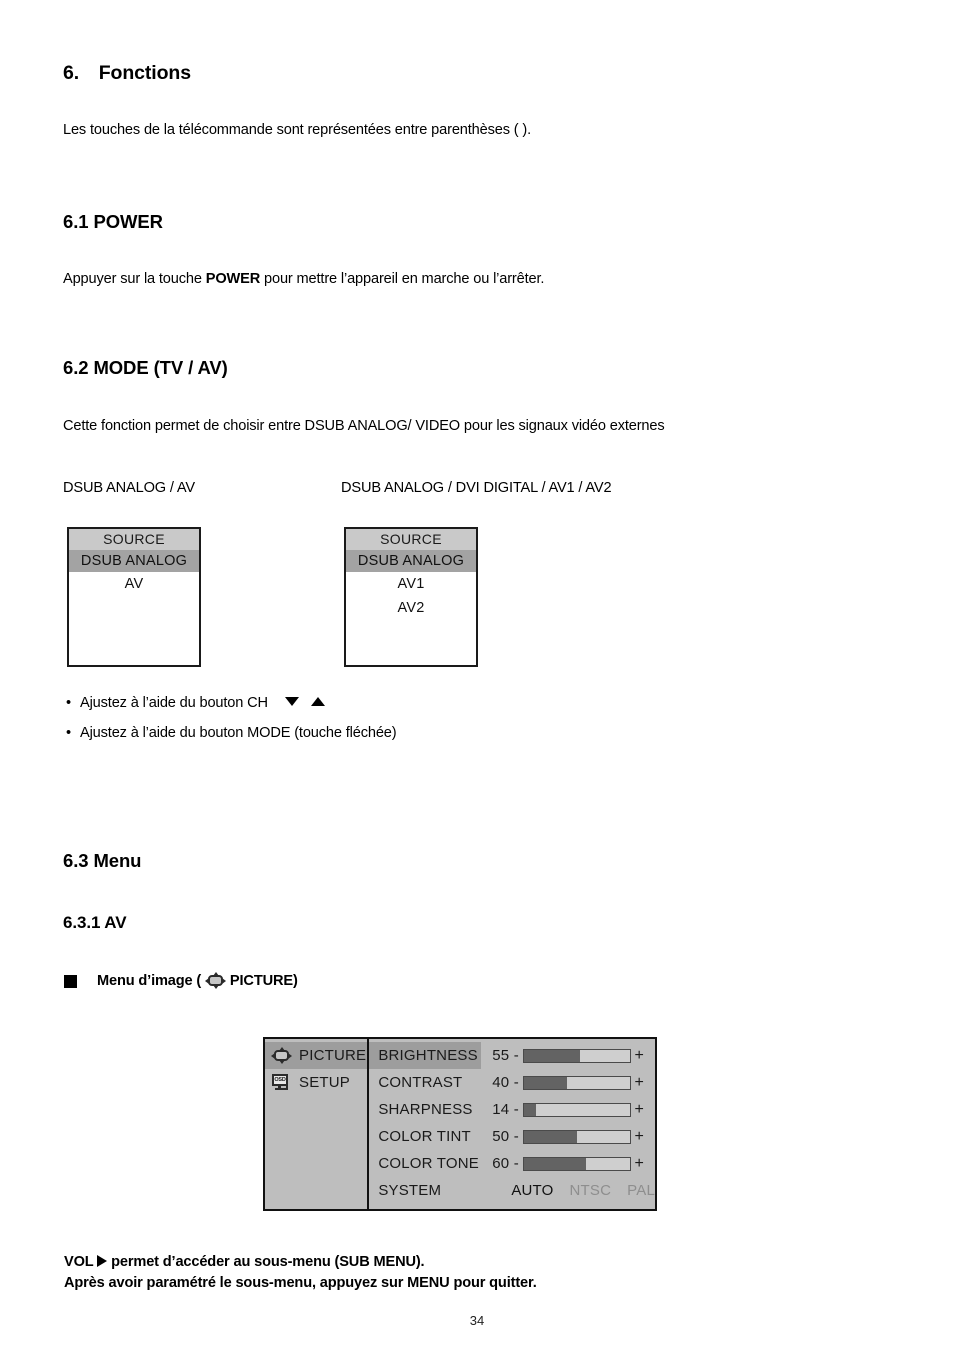  What do you see at coordinates (262, 981) in the screenshot?
I see `picture-menu-heading-after: PICTURE)` at bounding box center [262, 981].